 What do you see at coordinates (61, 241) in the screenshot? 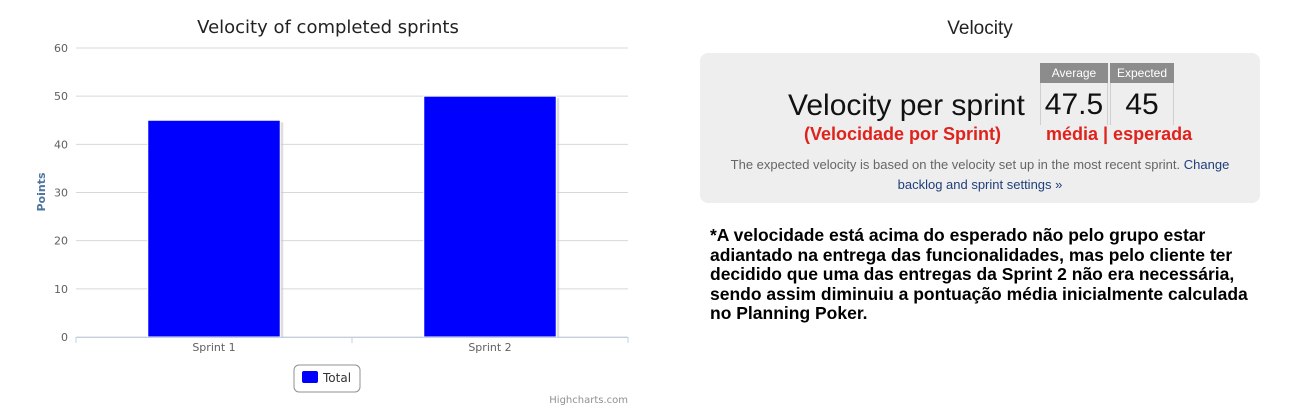
I see `y-tick-label: 20` at bounding box center [61, 241].